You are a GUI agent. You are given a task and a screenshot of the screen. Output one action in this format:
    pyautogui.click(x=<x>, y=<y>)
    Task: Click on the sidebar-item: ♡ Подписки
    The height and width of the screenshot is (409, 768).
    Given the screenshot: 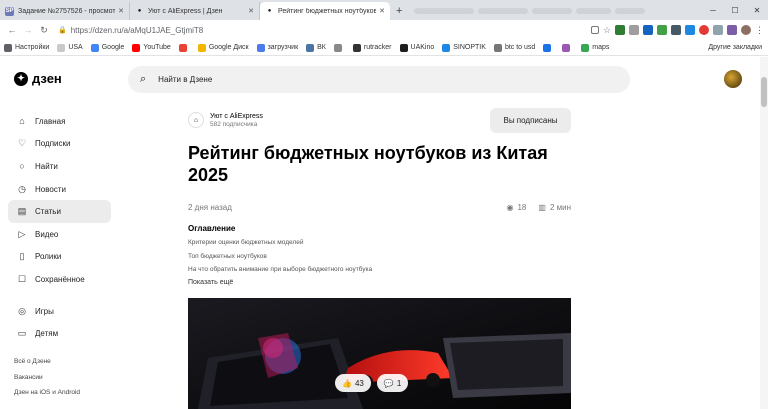 What is the action you would take?
    pyautogui.click(x=59, y=144)
    